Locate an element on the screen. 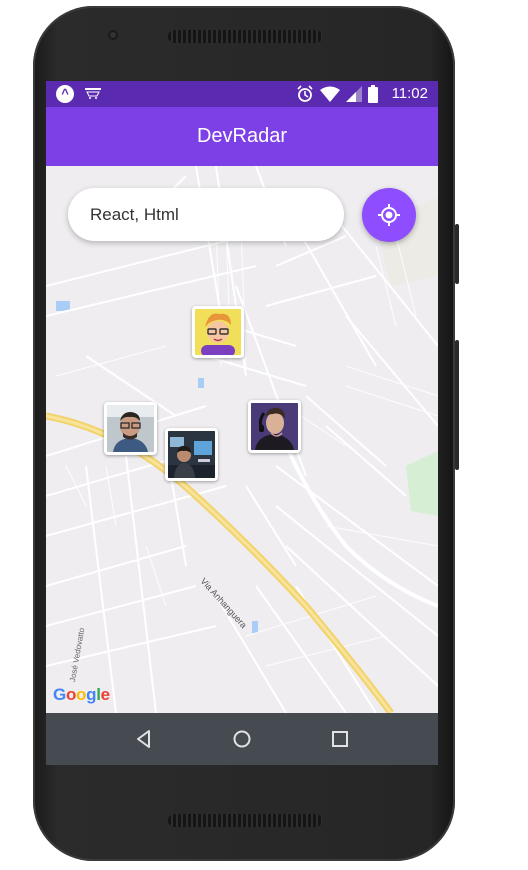  earpiece-speaker is located at coordinates (245, 36).